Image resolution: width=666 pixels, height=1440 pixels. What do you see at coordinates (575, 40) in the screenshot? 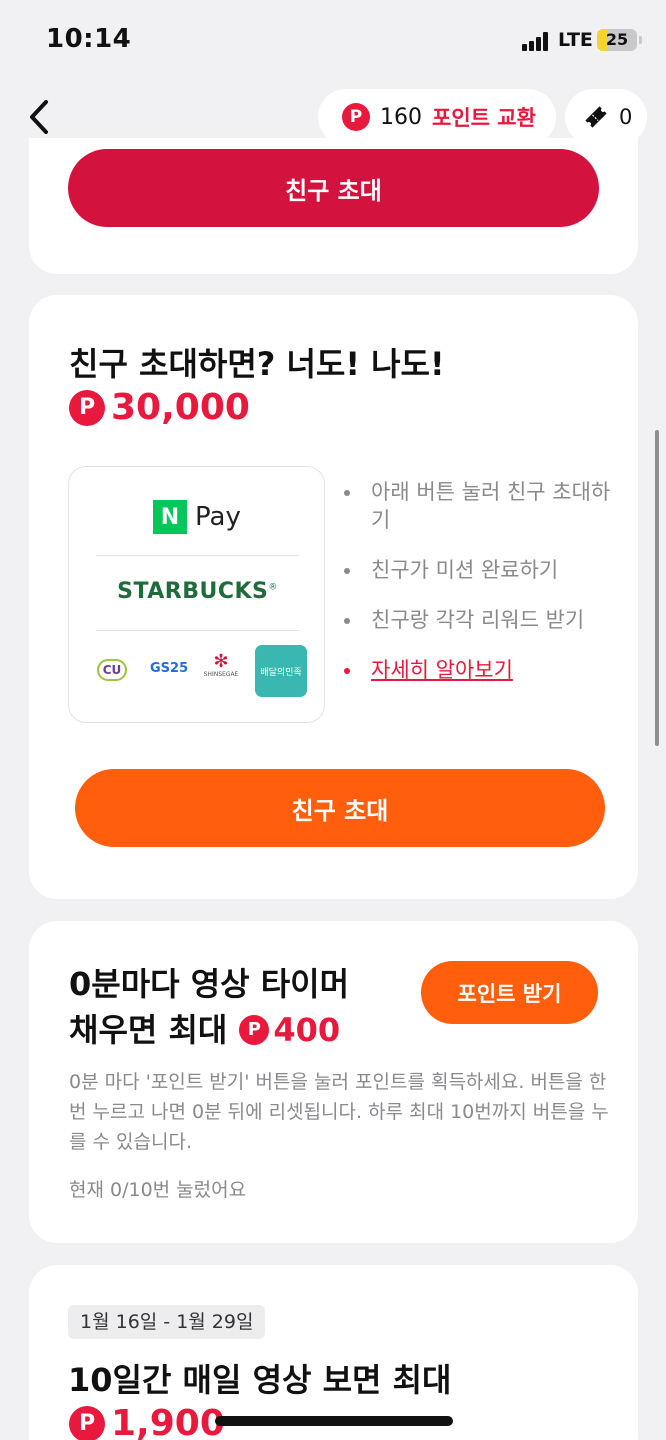
I see `network-label: LTE` at bounding box center [575, 40].